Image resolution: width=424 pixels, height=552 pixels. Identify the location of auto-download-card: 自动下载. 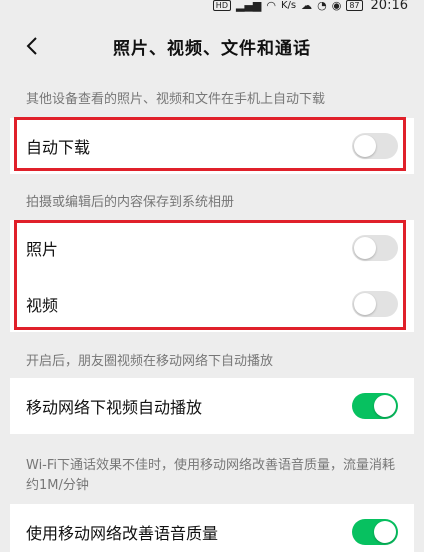
(212, 146).